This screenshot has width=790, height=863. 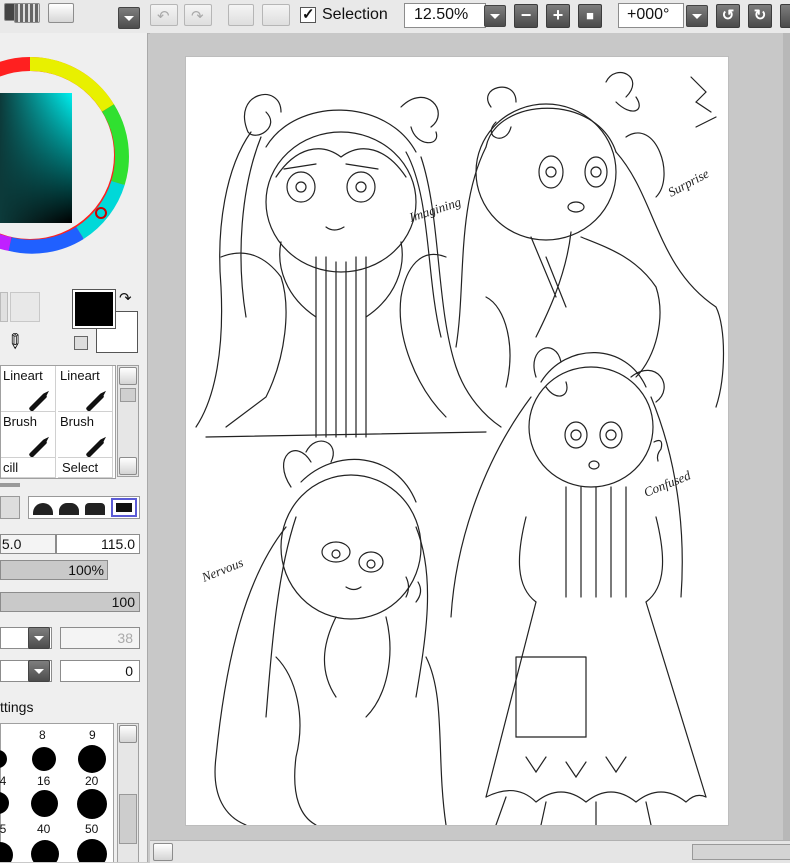 I want to click on preset-label: 8, so click(x=42, y=735).